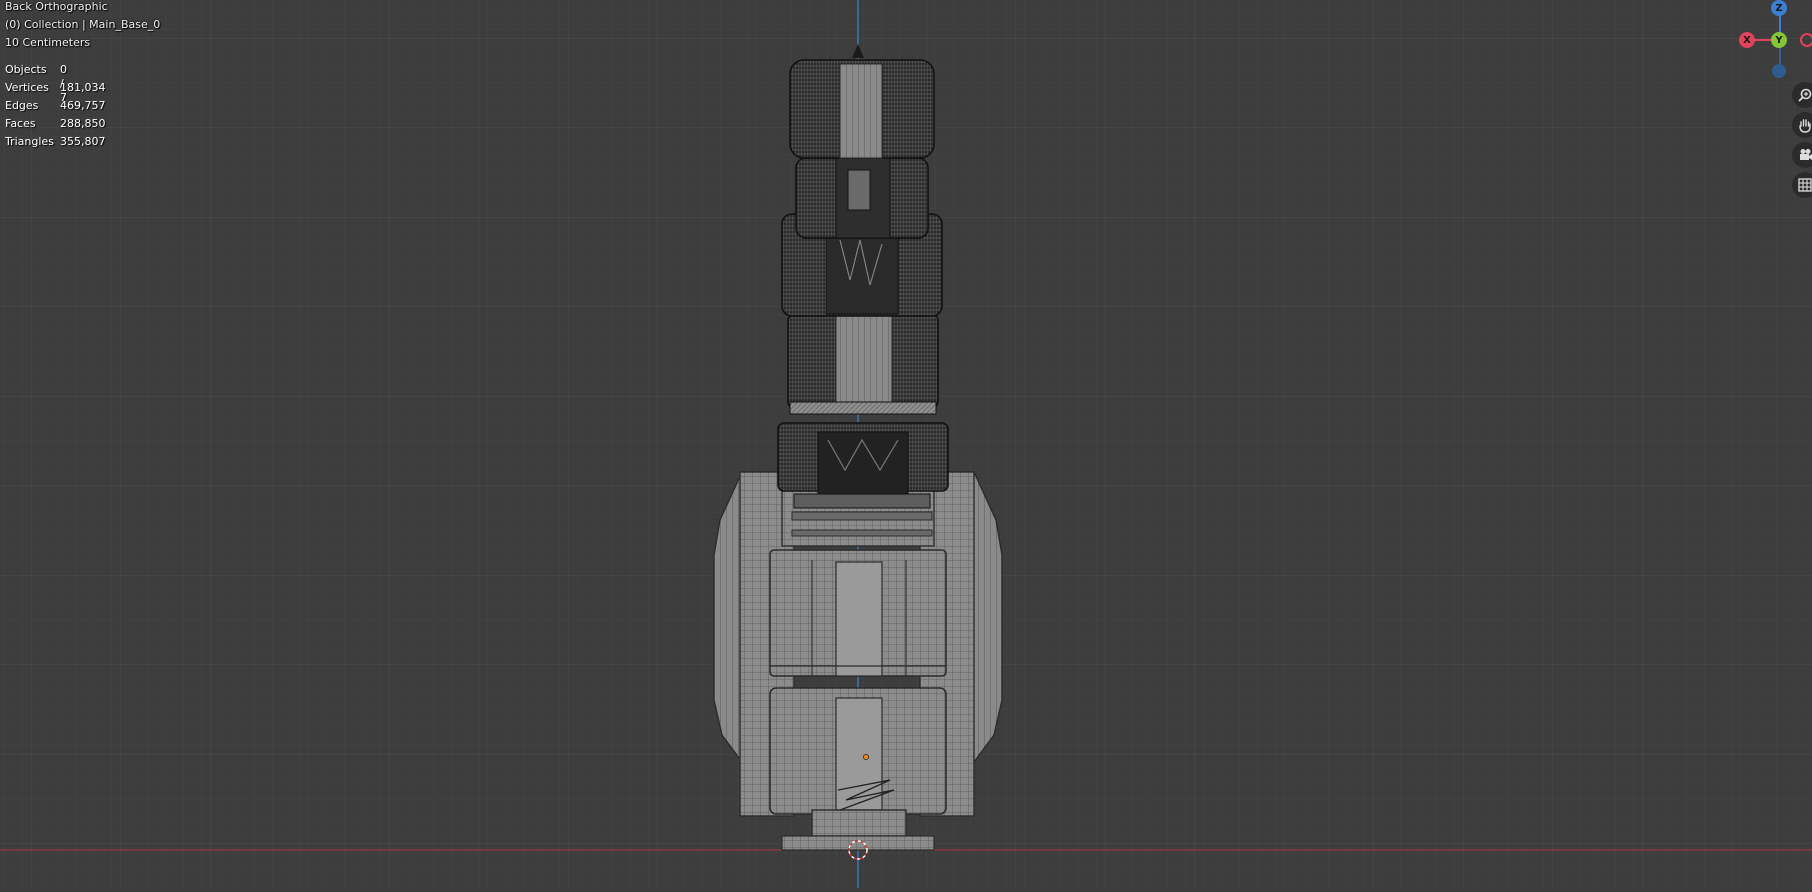  I want to click on stat-label: Faces, so click(20, 123).